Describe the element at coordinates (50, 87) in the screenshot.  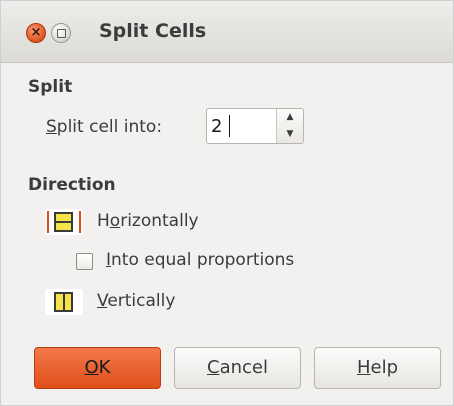
I see `split-section-title: Split` at that location.